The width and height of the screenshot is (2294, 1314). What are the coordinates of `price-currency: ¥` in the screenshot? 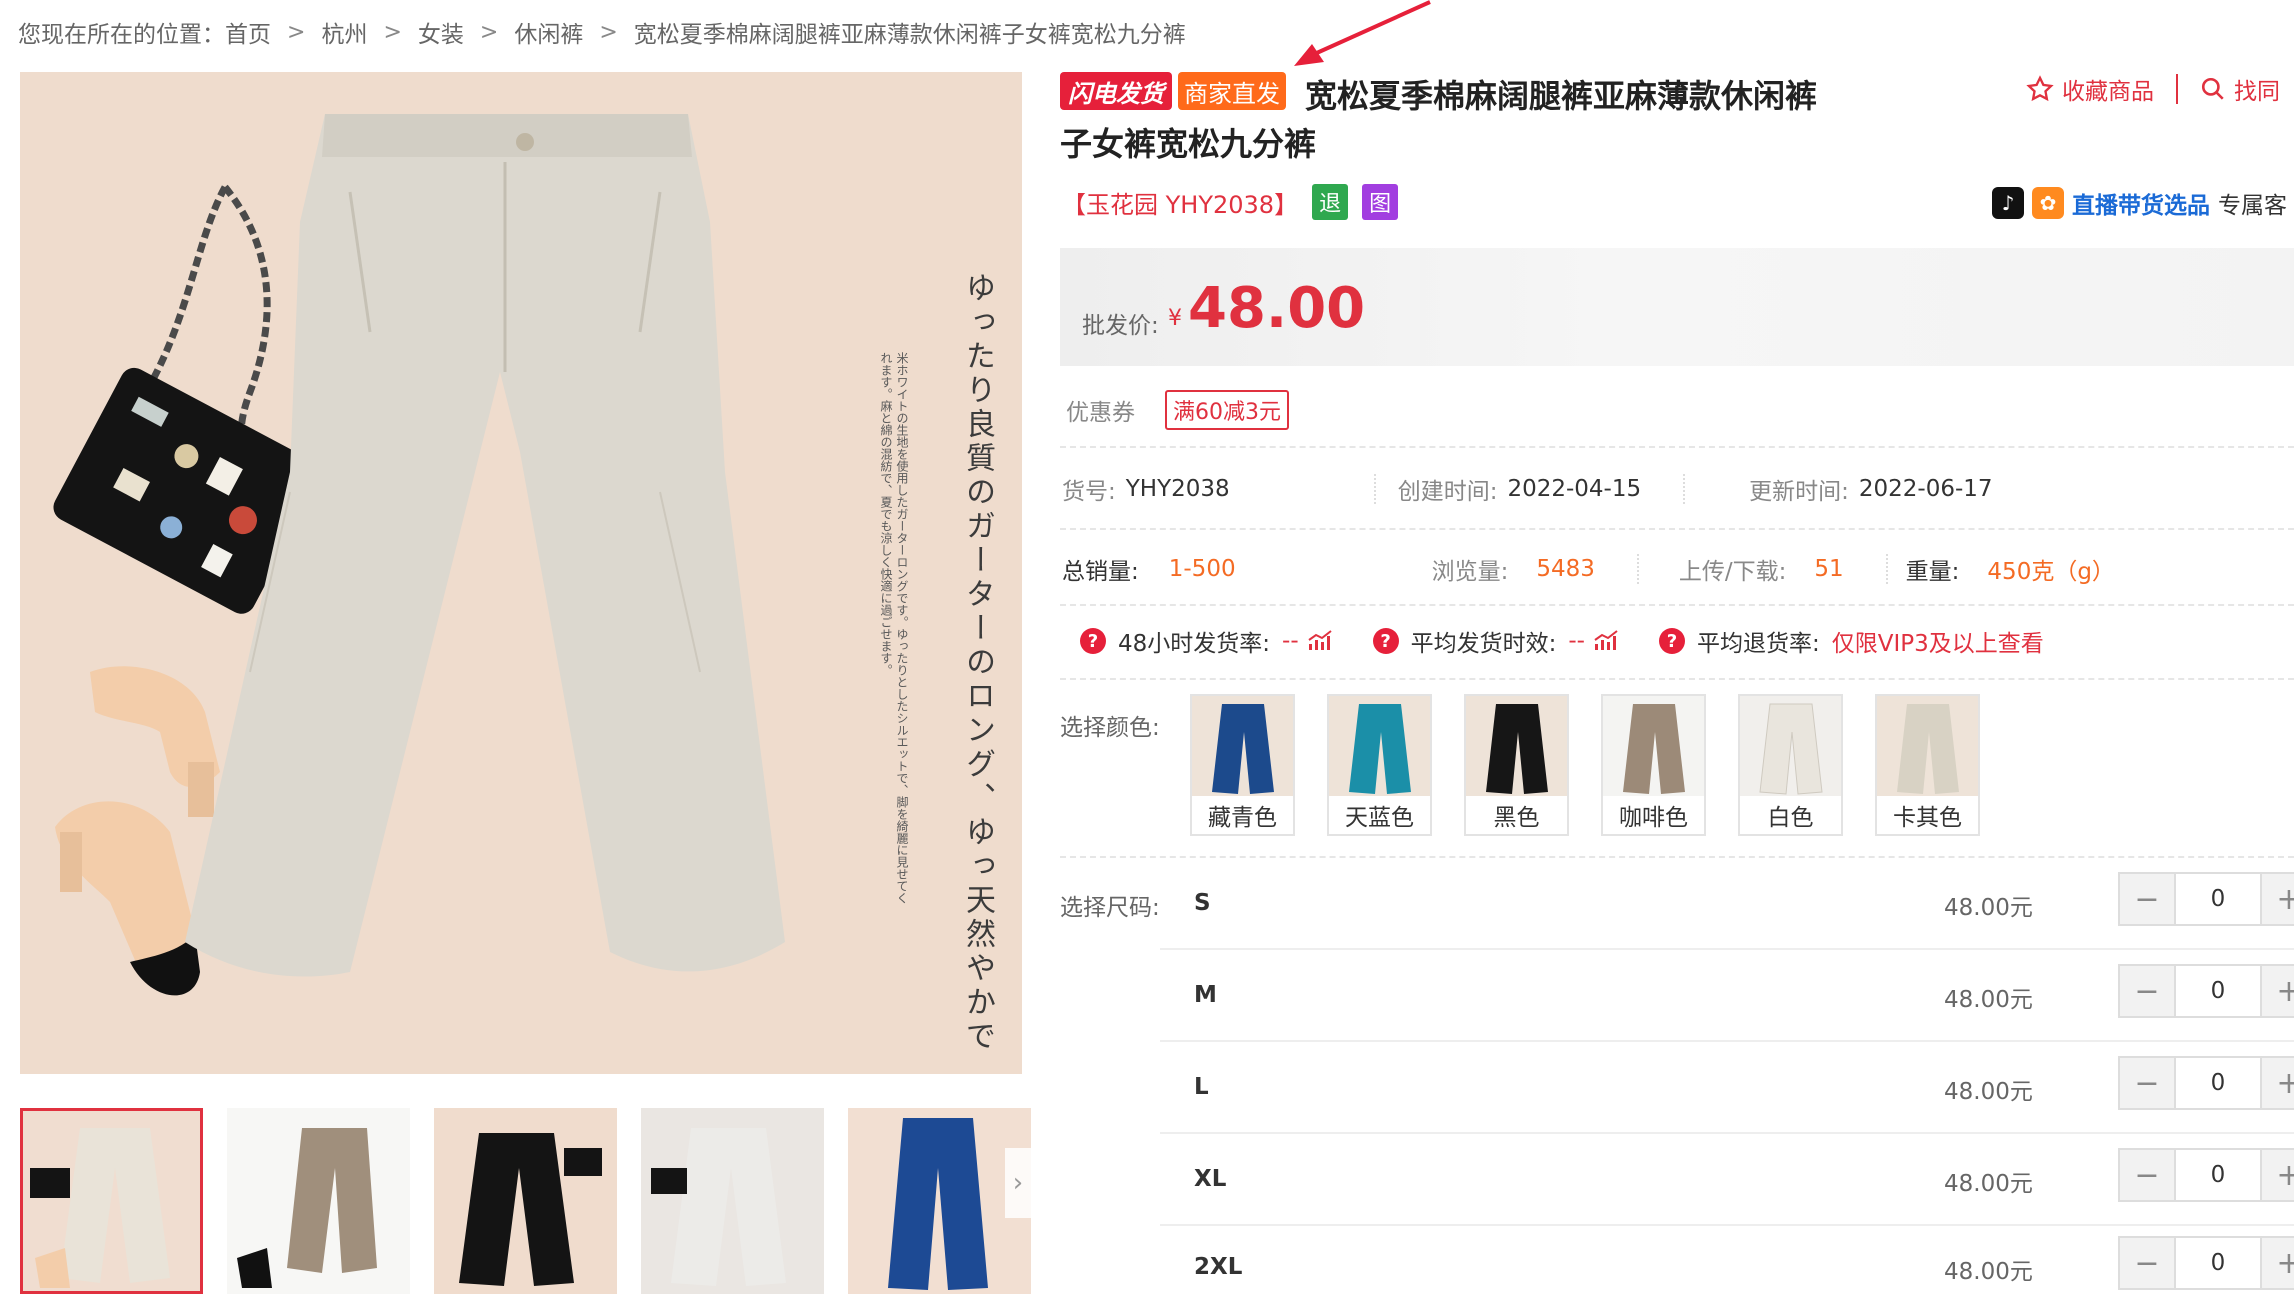 It's located at (1175, 318).